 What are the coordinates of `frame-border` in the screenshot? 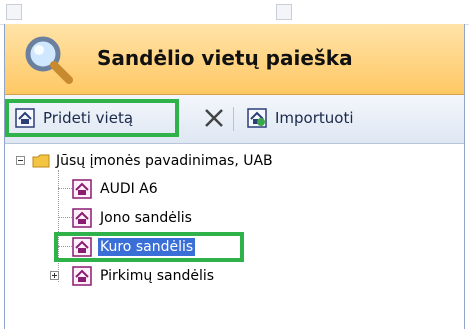 It's located at (464, 176).